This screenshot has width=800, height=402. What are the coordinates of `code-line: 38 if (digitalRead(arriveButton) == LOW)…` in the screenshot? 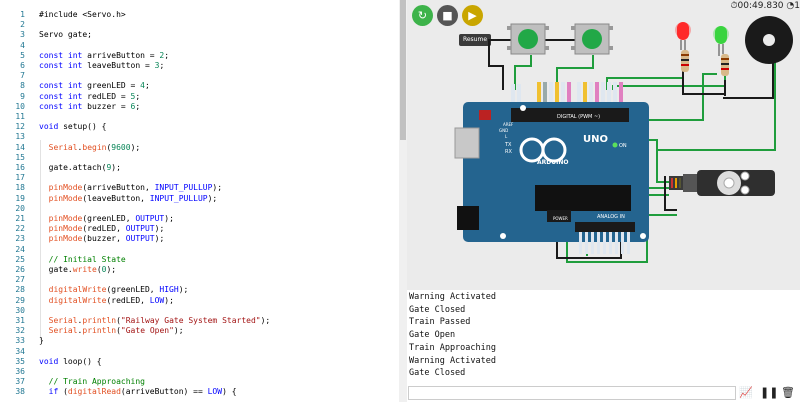 It's located at (199, 392).